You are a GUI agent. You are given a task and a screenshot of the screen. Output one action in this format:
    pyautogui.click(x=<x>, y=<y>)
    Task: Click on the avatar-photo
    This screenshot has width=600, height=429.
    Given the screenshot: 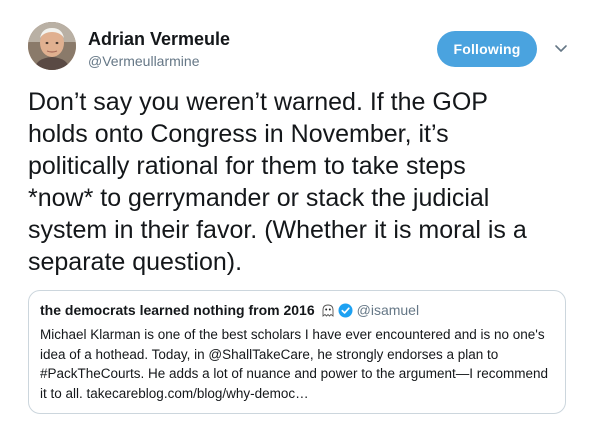 What is the action you would take?
    pyautogui.click(x=52, y=46)
    